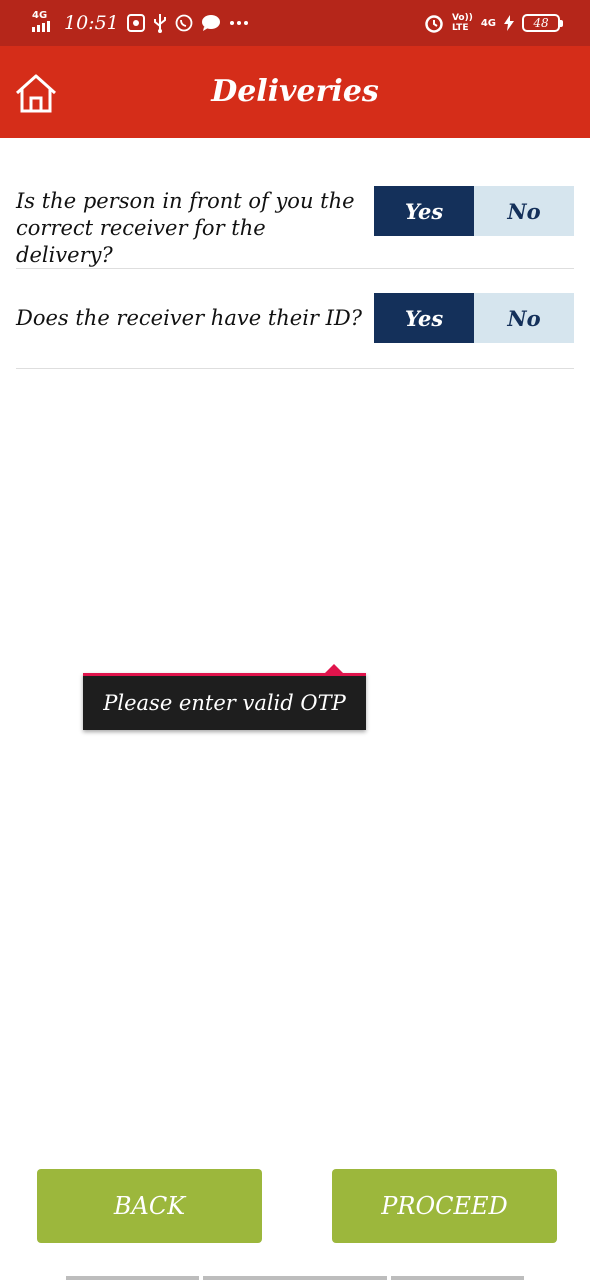  I want to click on more-dots-icon, so click(239, 23).